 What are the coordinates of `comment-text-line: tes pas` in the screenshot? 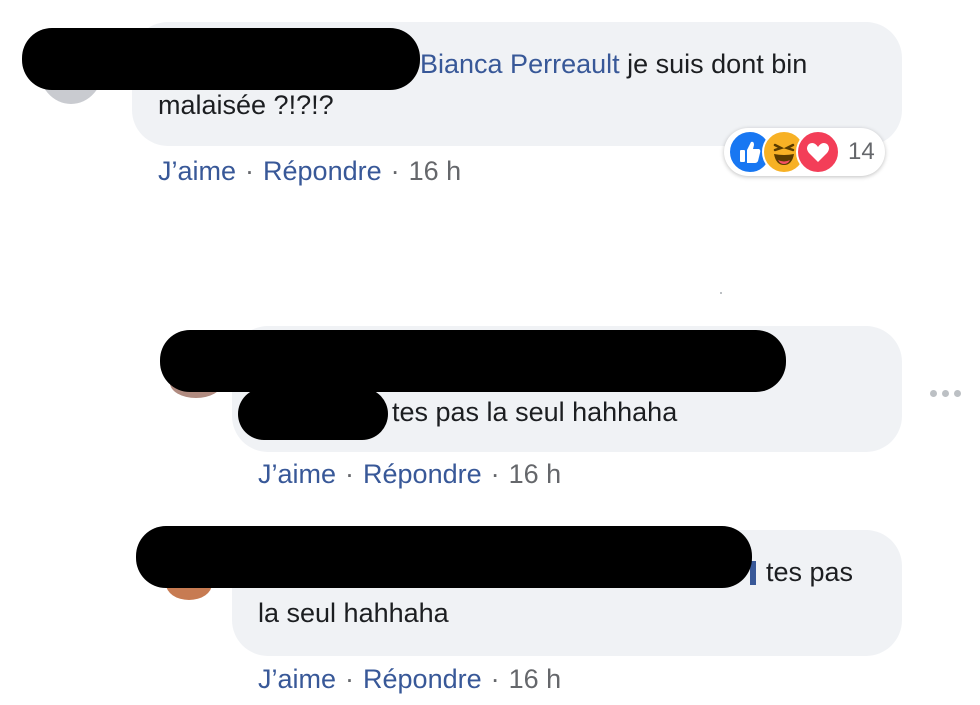 It's located at (801, 572).